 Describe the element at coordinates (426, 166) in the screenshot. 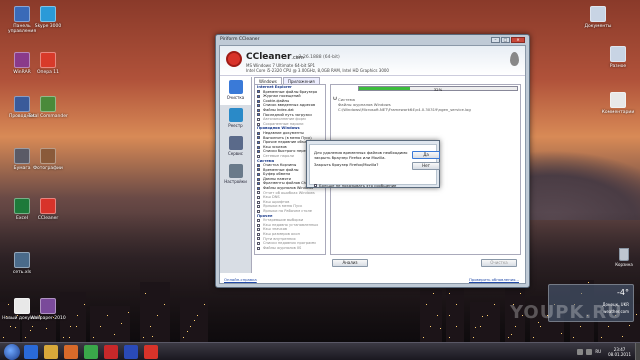

I see `no-button: Нет` at that location.